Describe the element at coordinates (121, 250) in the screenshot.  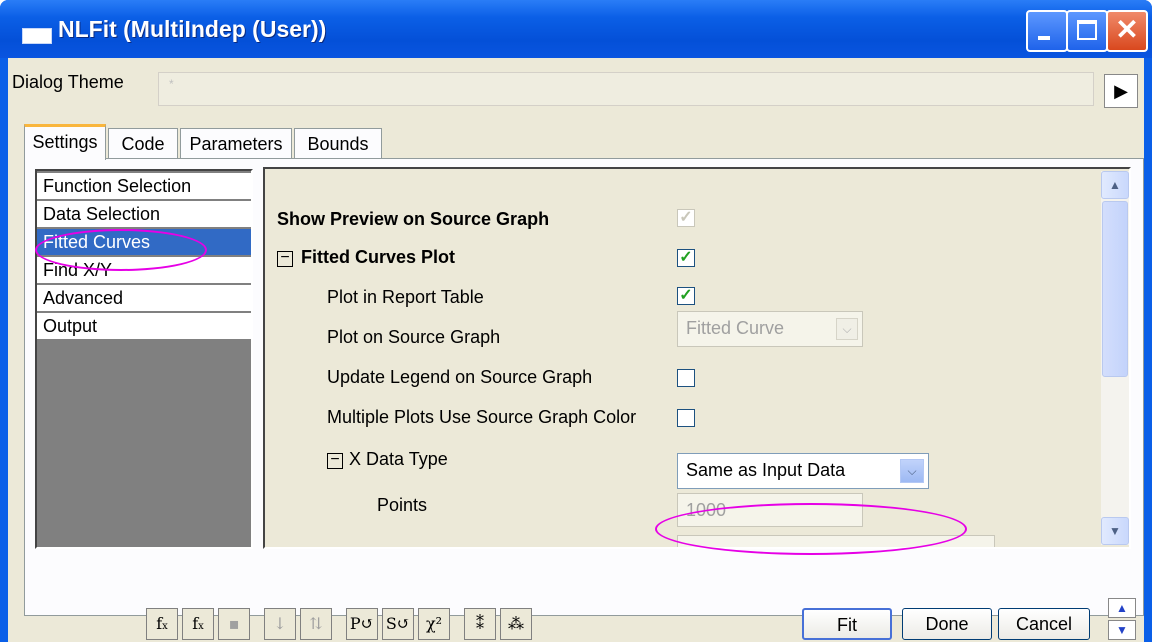
I see `highlight-oval-fitted-curves` at that location.